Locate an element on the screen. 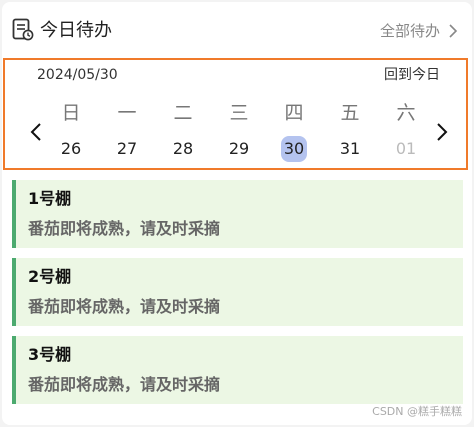 The width and height of the screenshot is (474, 427). weekday-label: 五 is located at coordinates (350, 113).